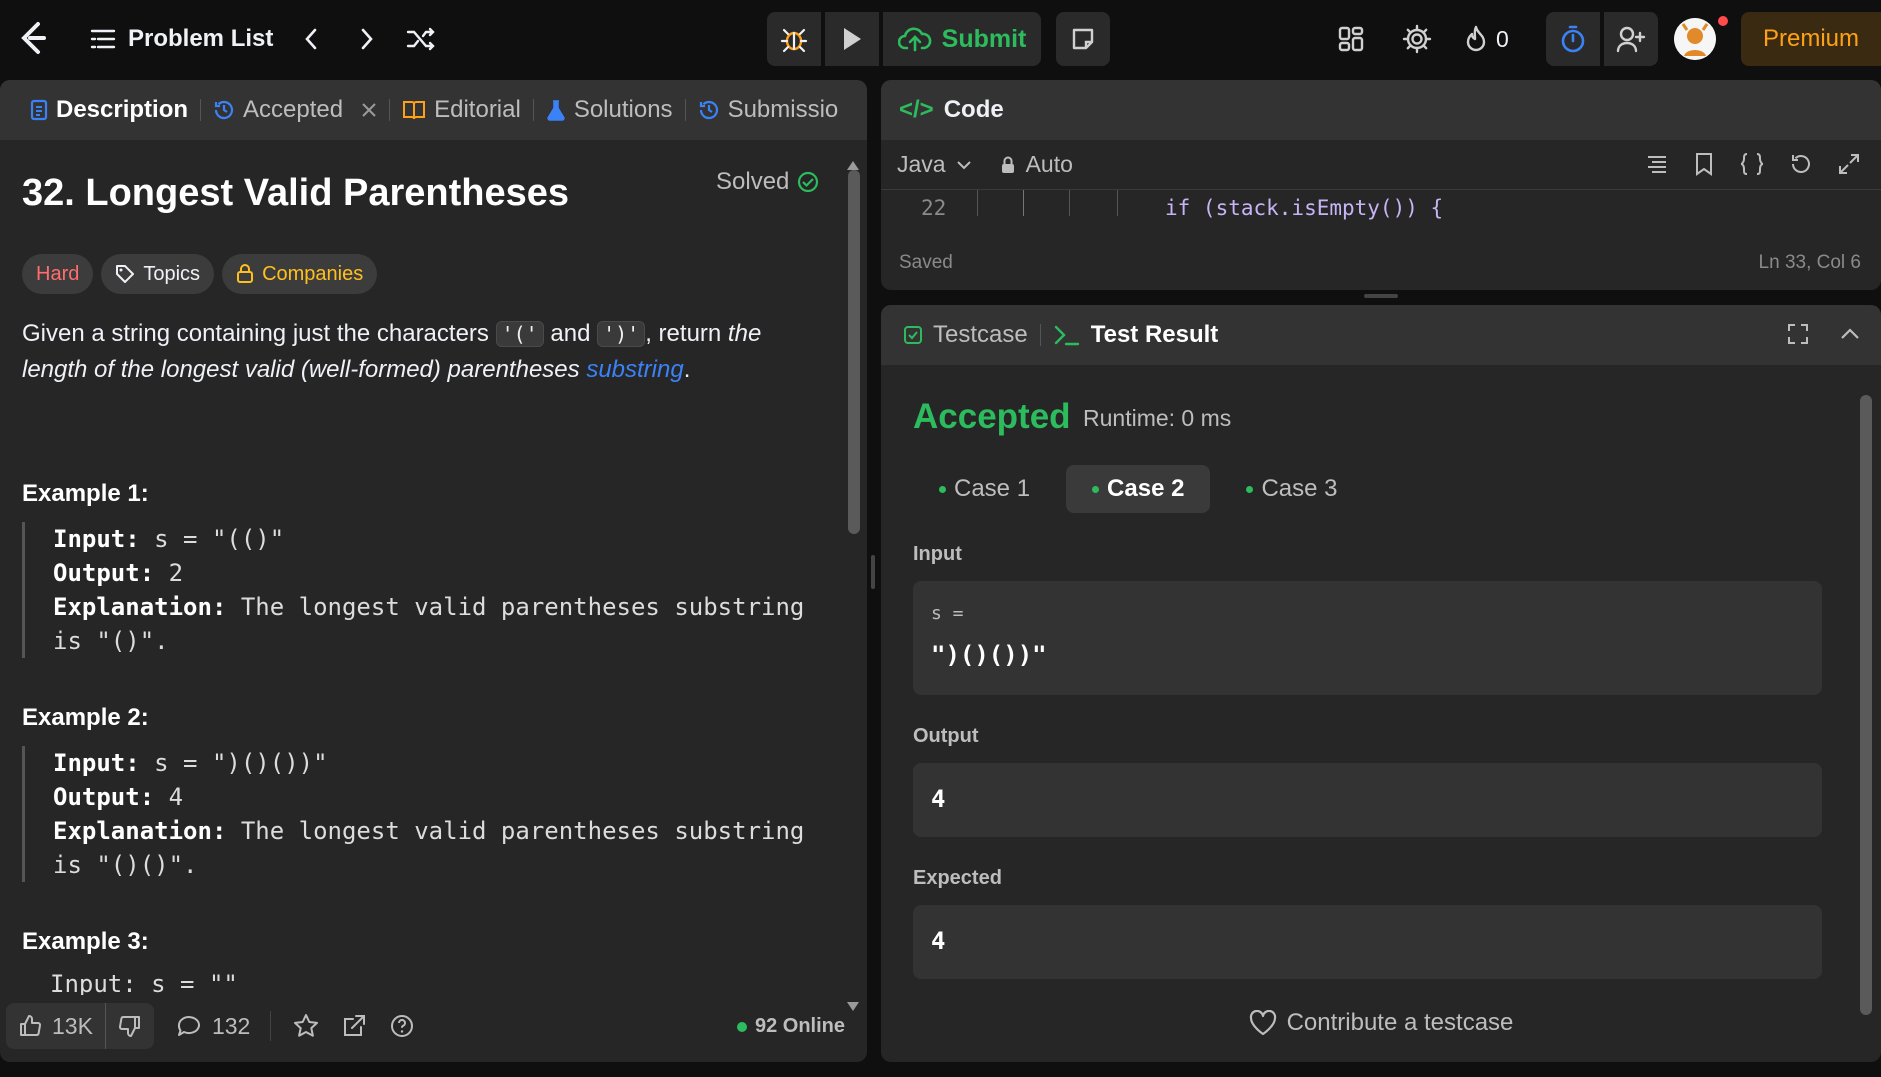 This screenshot has height=1077, width=1881. I want to click on expand-icon, so click(1849, 164).